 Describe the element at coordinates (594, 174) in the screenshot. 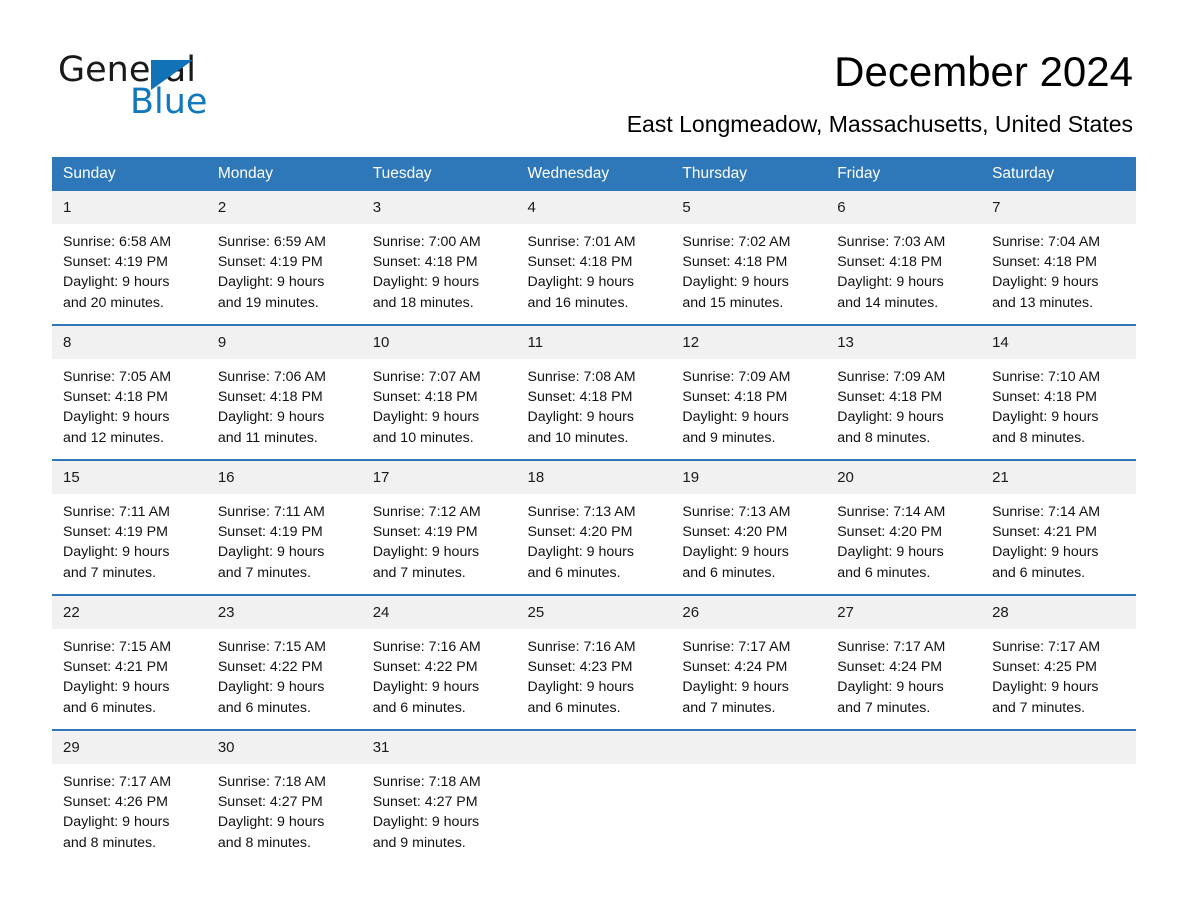

I see `weekday-header-wednesday: Wednesday` at that location.